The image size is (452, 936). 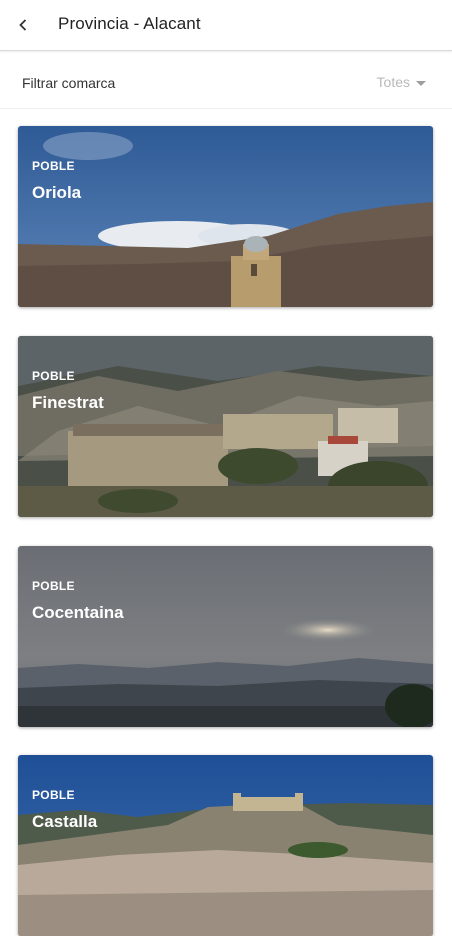 What do you see at coordinates (65, 821) in the screenshot?
I see `card-name: Castalla` at bounding box center [65, 821].